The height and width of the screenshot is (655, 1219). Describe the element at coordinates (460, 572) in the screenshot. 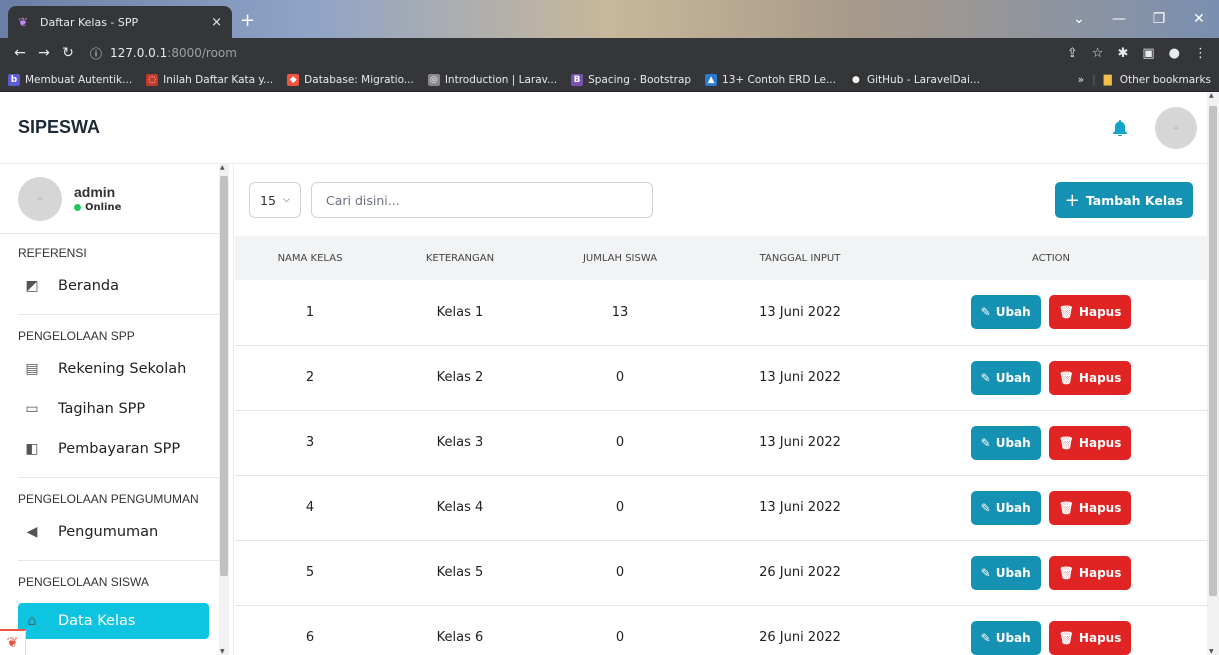

I see `cell-keterangan: Kelas 5` at that location.